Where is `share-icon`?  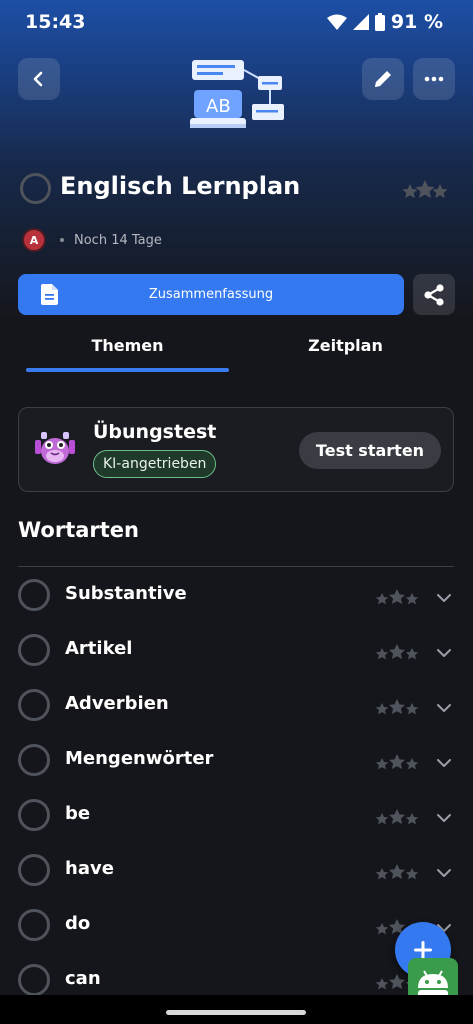
share-icon is located at coordinates (434, 294).